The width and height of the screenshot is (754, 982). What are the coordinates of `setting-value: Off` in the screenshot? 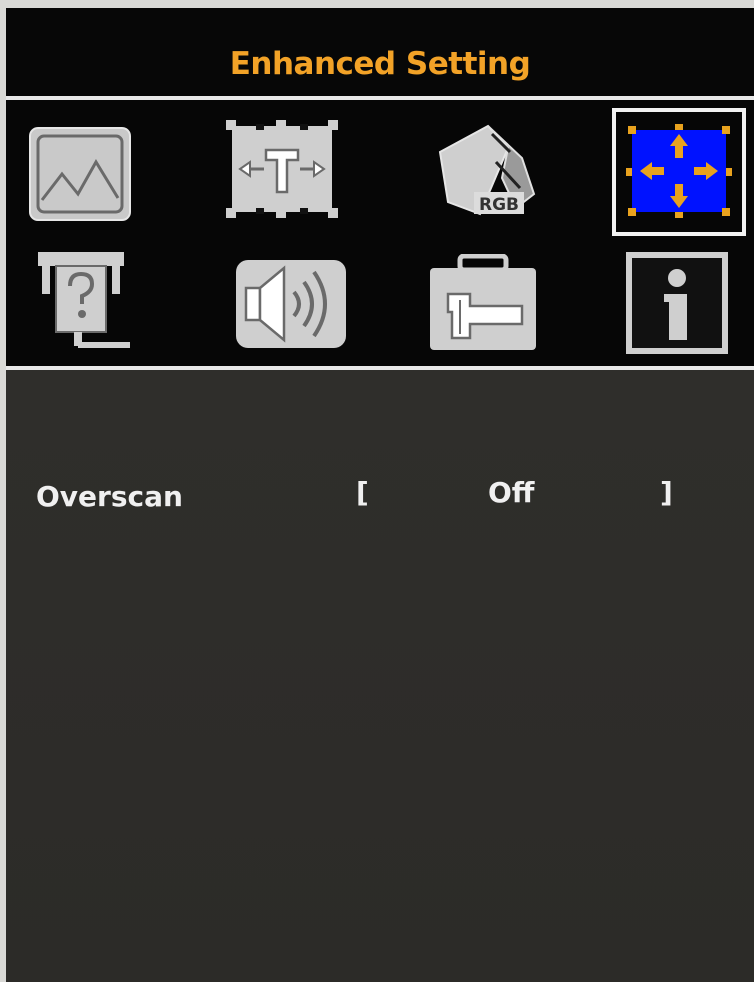 It's located at (511, 492).